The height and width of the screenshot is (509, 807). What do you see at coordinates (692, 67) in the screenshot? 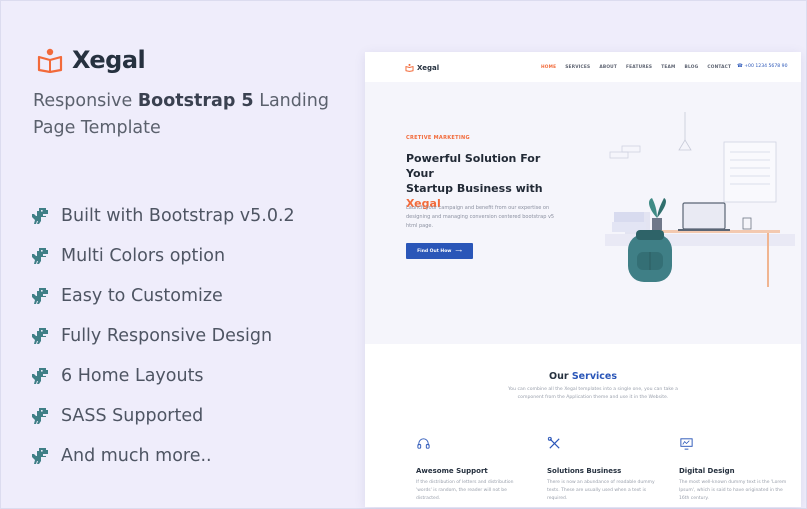
I see `nav-blog: BLOG` at bounding box center [692, 67].